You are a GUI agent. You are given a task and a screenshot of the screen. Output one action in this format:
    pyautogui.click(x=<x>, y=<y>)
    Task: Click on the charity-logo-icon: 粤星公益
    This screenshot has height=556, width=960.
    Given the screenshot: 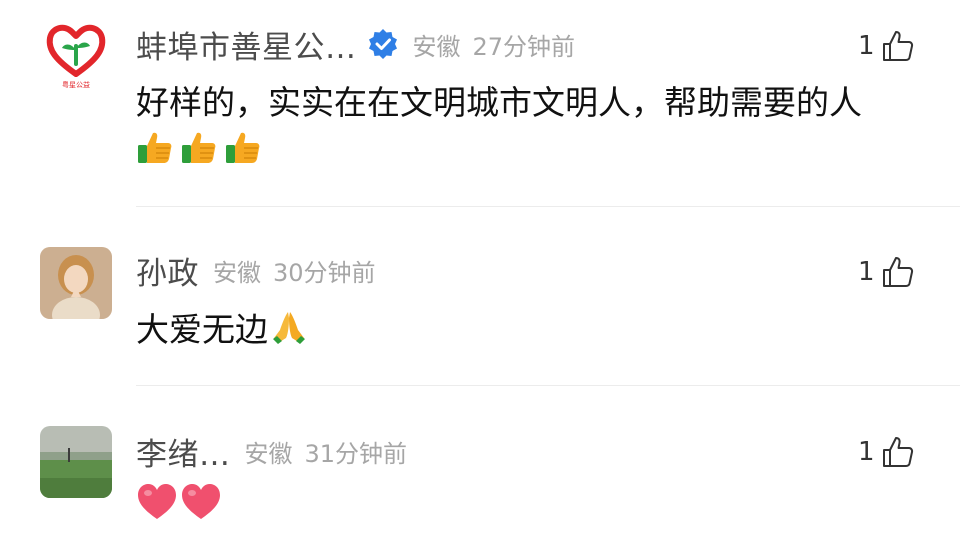 What is the action you would take?
    pyautogui.click(x=76, y=54)
    